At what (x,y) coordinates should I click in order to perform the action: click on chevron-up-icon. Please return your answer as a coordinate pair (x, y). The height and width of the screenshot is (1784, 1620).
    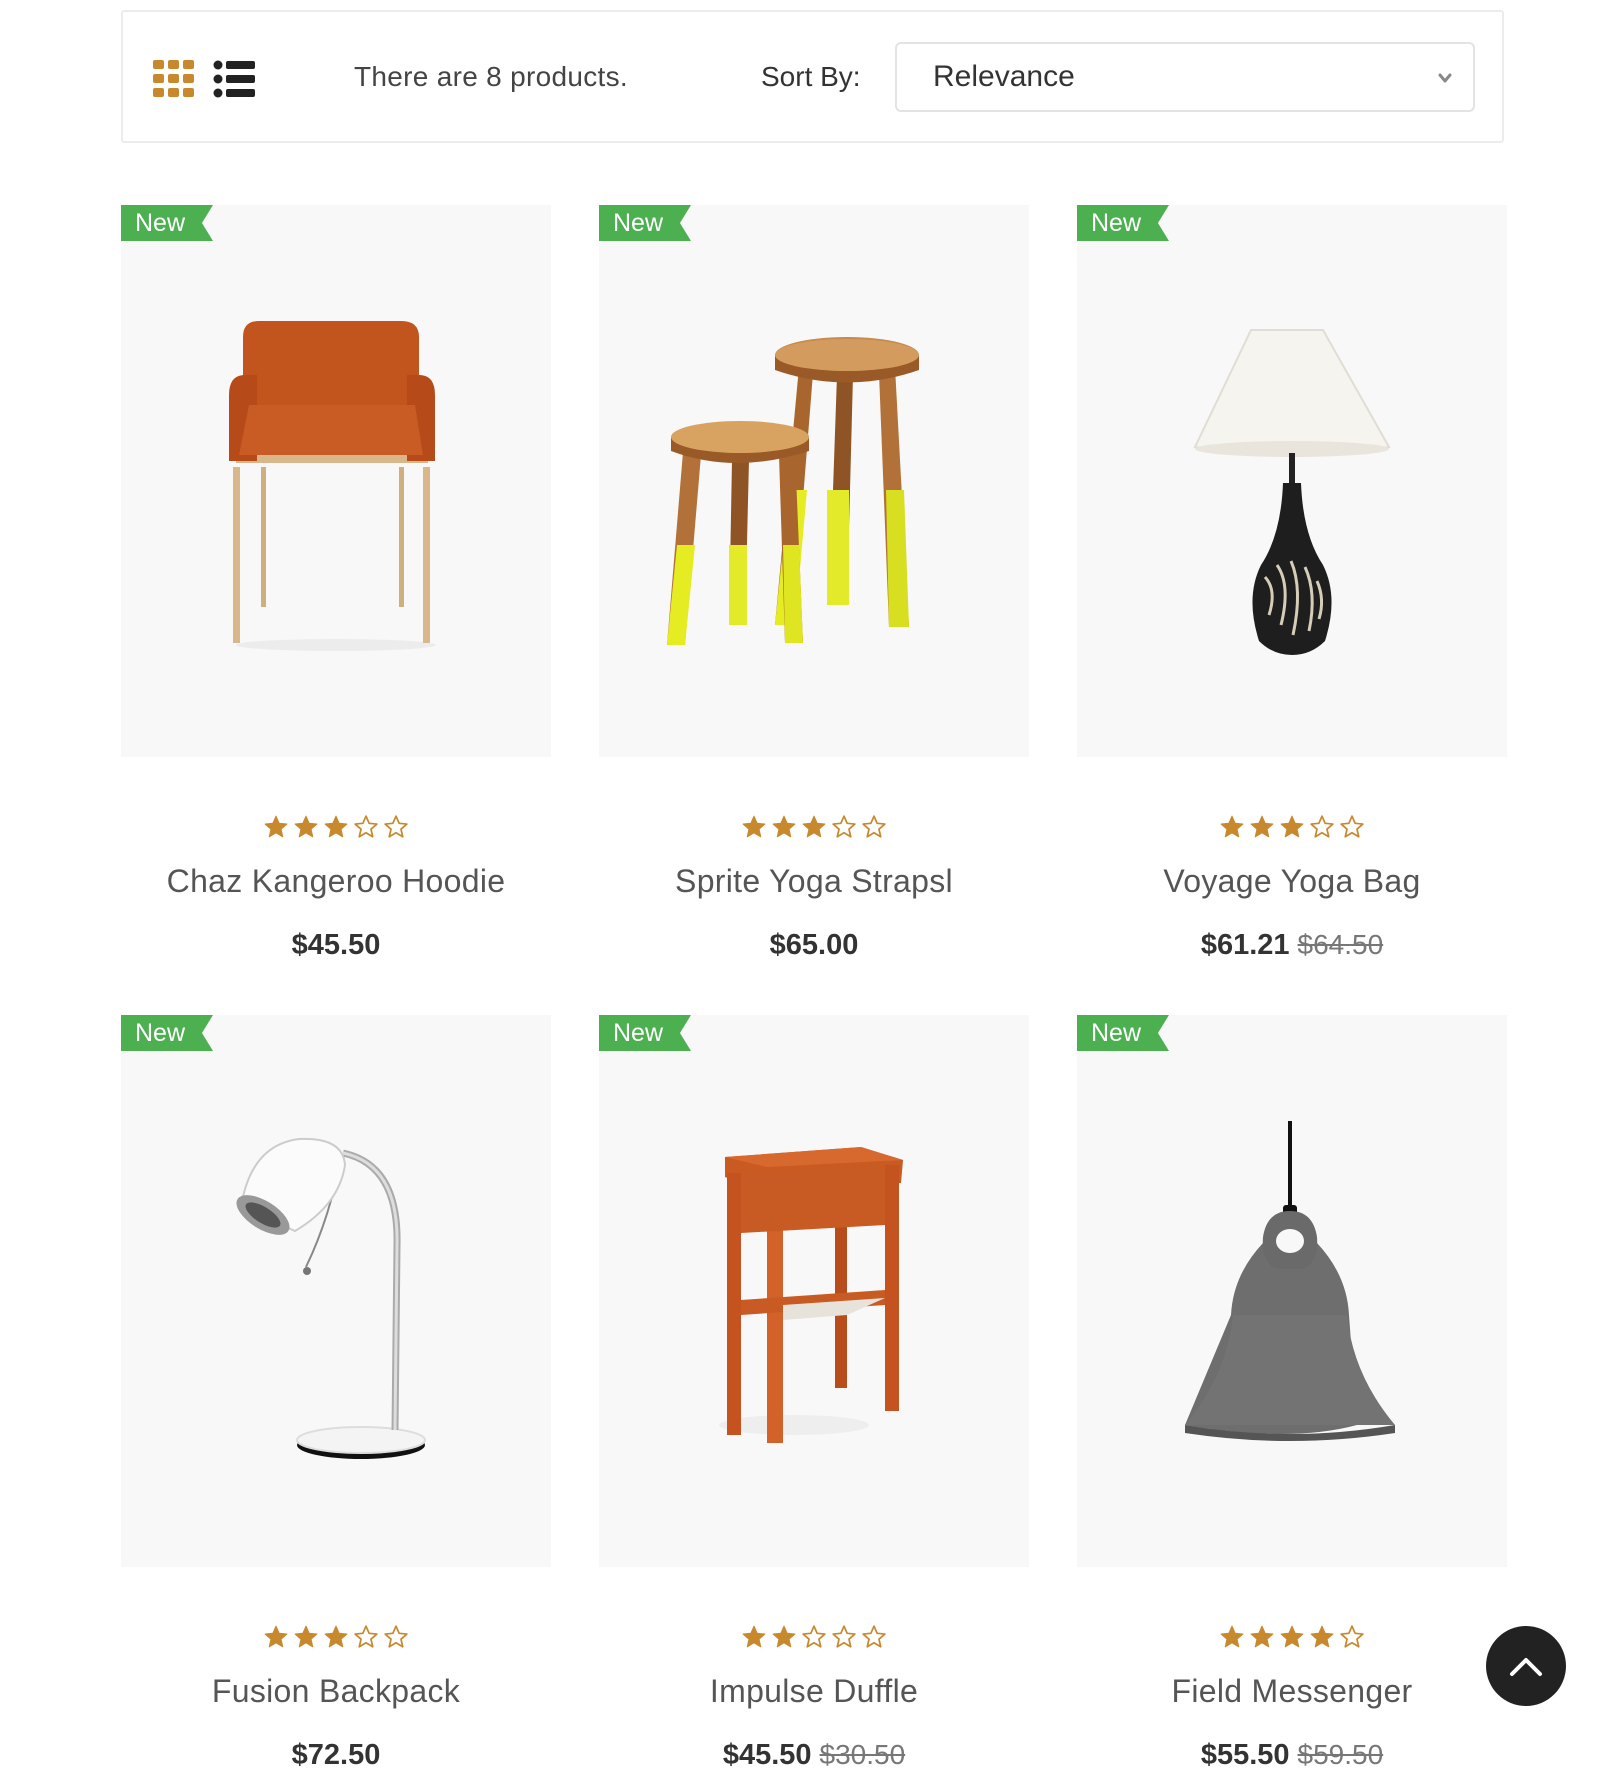
    Looking at the image, I should click on (1526, 1667).